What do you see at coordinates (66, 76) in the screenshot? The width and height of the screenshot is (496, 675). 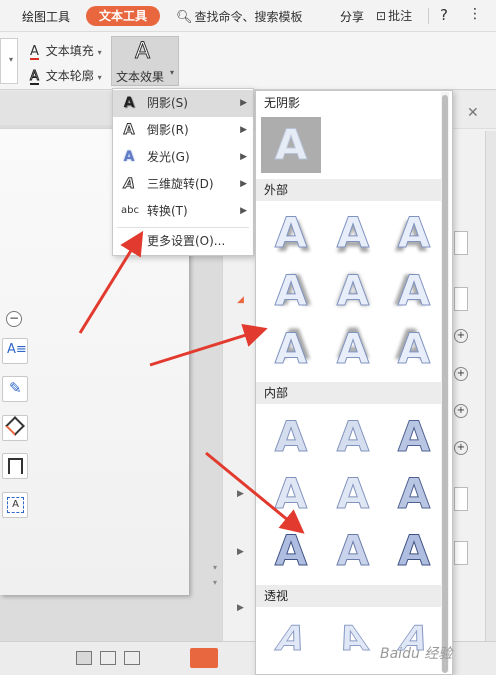 I see `text-outline-button: A 文本轮廓 ▾` at bounding box center [66, 76].